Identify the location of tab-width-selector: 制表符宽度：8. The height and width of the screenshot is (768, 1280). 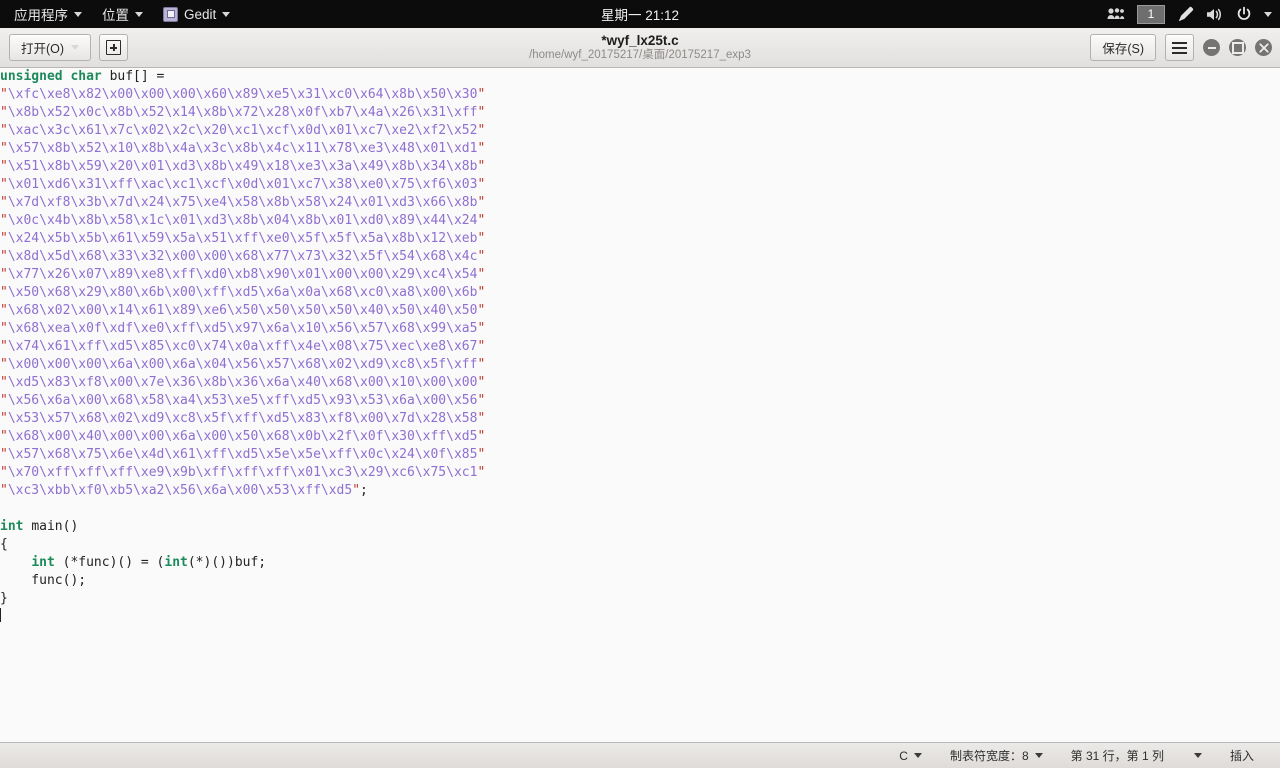
(996, 755).